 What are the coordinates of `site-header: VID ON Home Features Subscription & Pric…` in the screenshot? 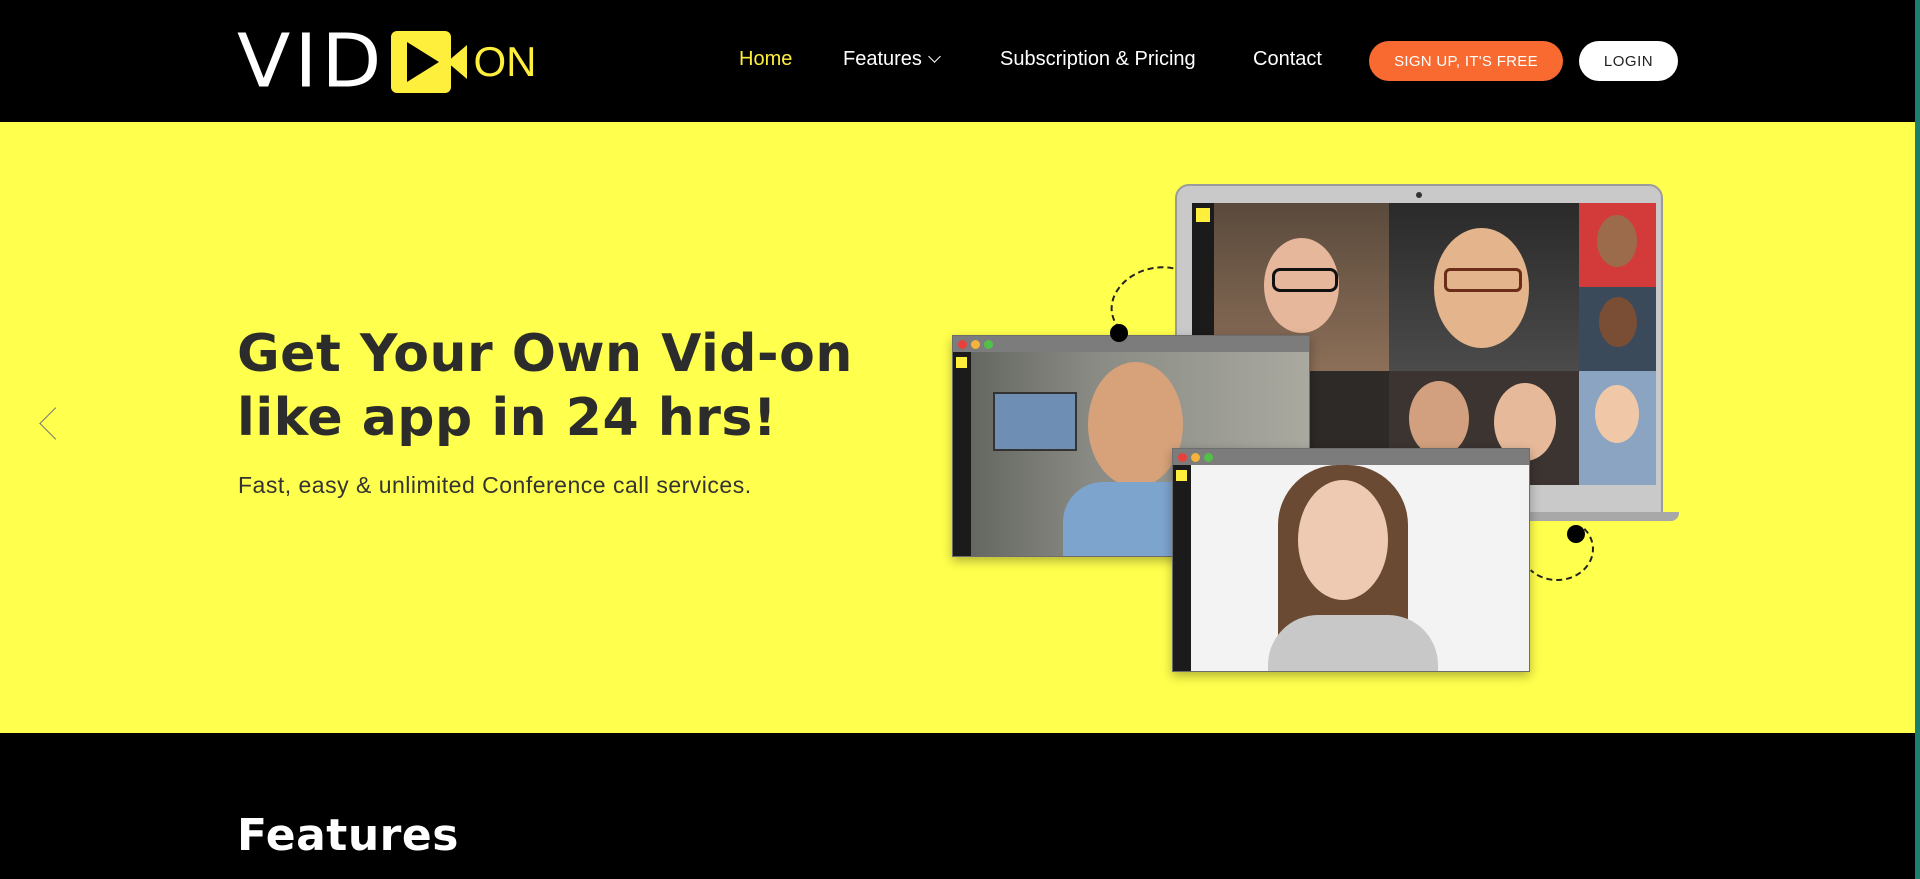 It's located at (957, 61).